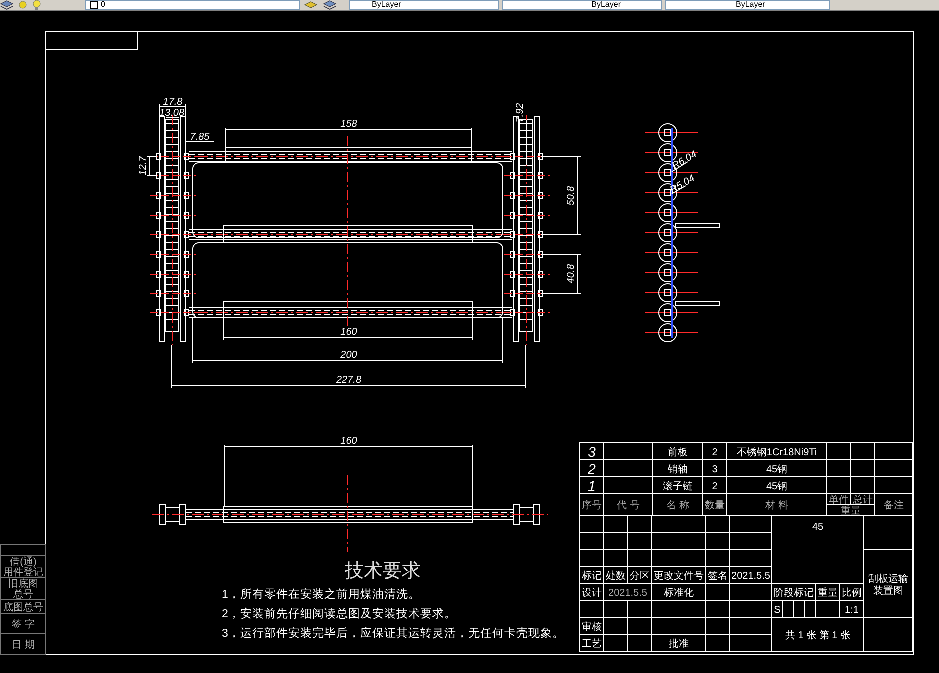 The width and height of the screenshot is (939, 673). What do you see at coordinates (851, 512) in the screenshot?
I see `column-header: 重量` at bounding box center [851, 512].